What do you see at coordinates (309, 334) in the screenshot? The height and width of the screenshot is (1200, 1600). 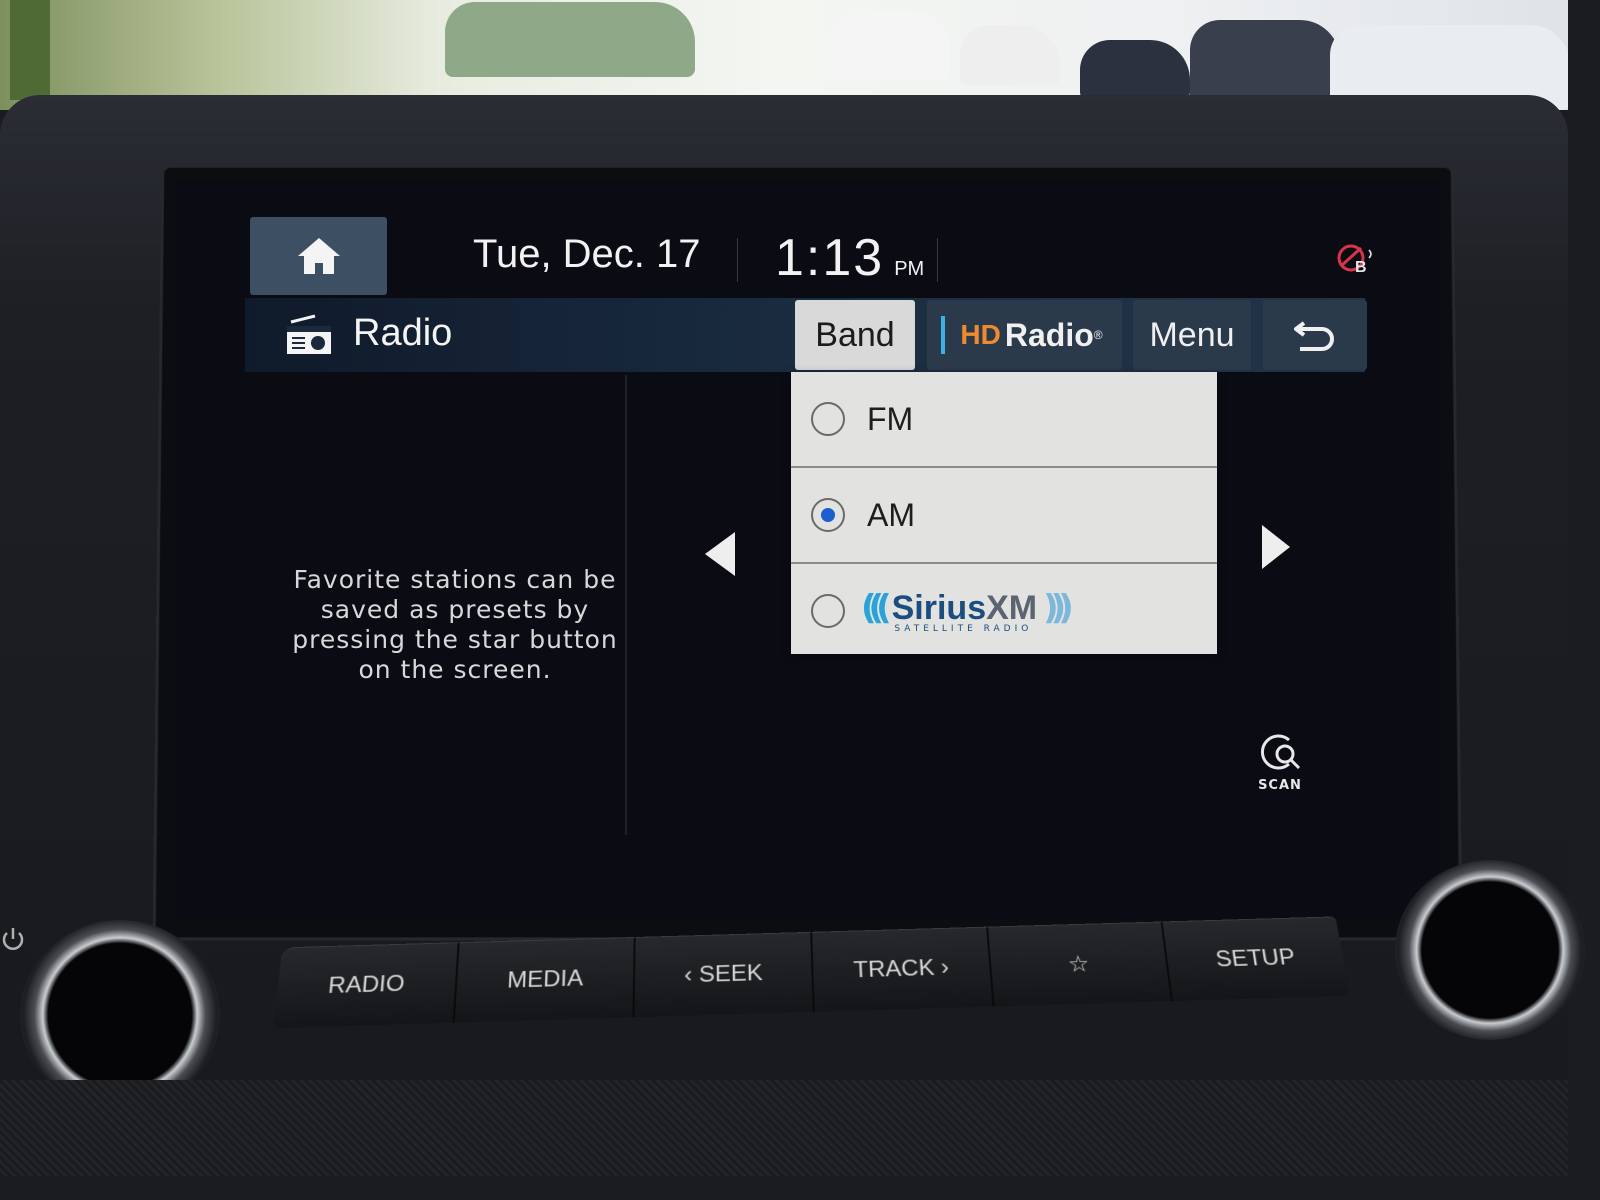 I see `radio-icon` at bounding box center [309, 334].